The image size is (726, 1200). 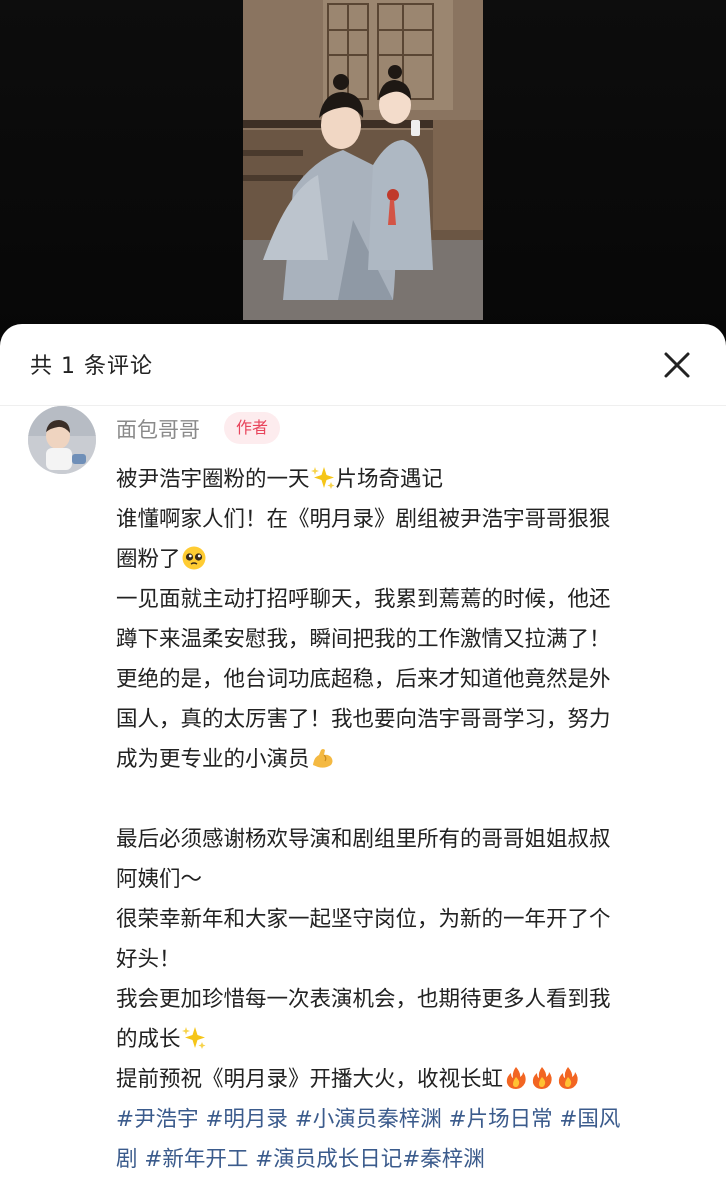 I want to click on comment-line: 被尹浩宇圈粉的一天 片场奇遇记, so click(x=280, y=478).